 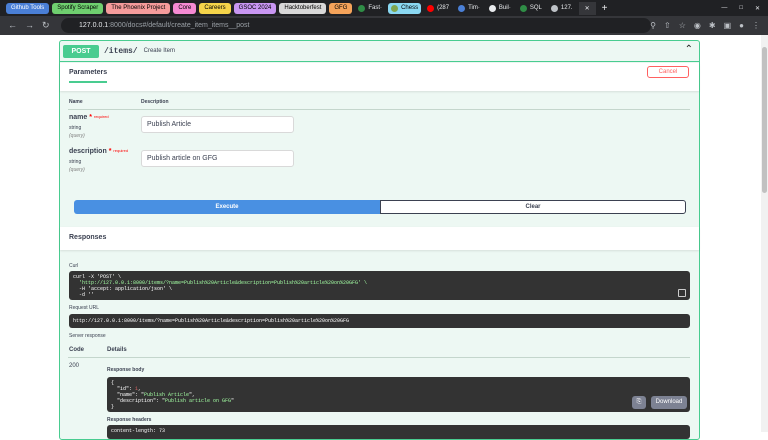 What do you see at coordinates (88, 76) in the screenshot?
I see `parameters-title: Parameters` at bounding box center [88, 76].